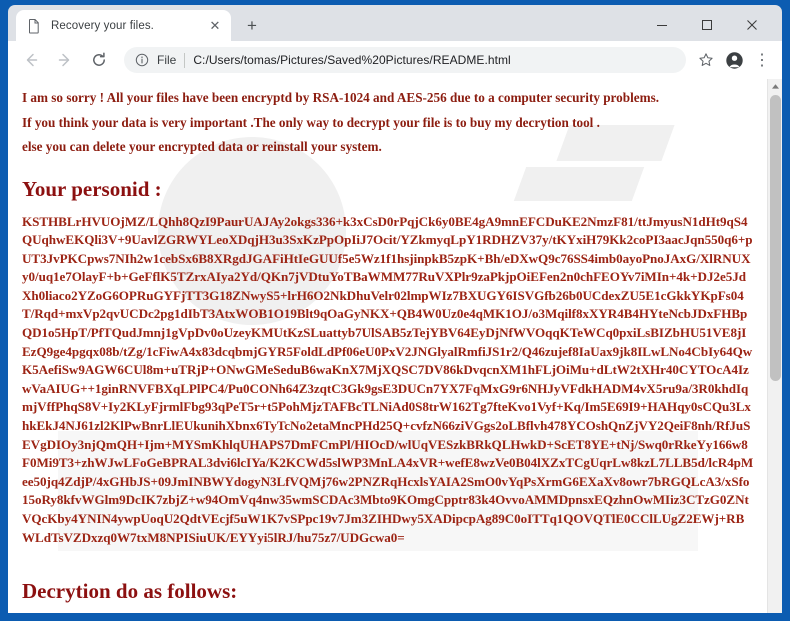 This screenshot has height=621, width=790. What do you see at coordinates (215, 26) in the screenshot?
I see `close-icon: ✕` at bounding box center [215, 26].